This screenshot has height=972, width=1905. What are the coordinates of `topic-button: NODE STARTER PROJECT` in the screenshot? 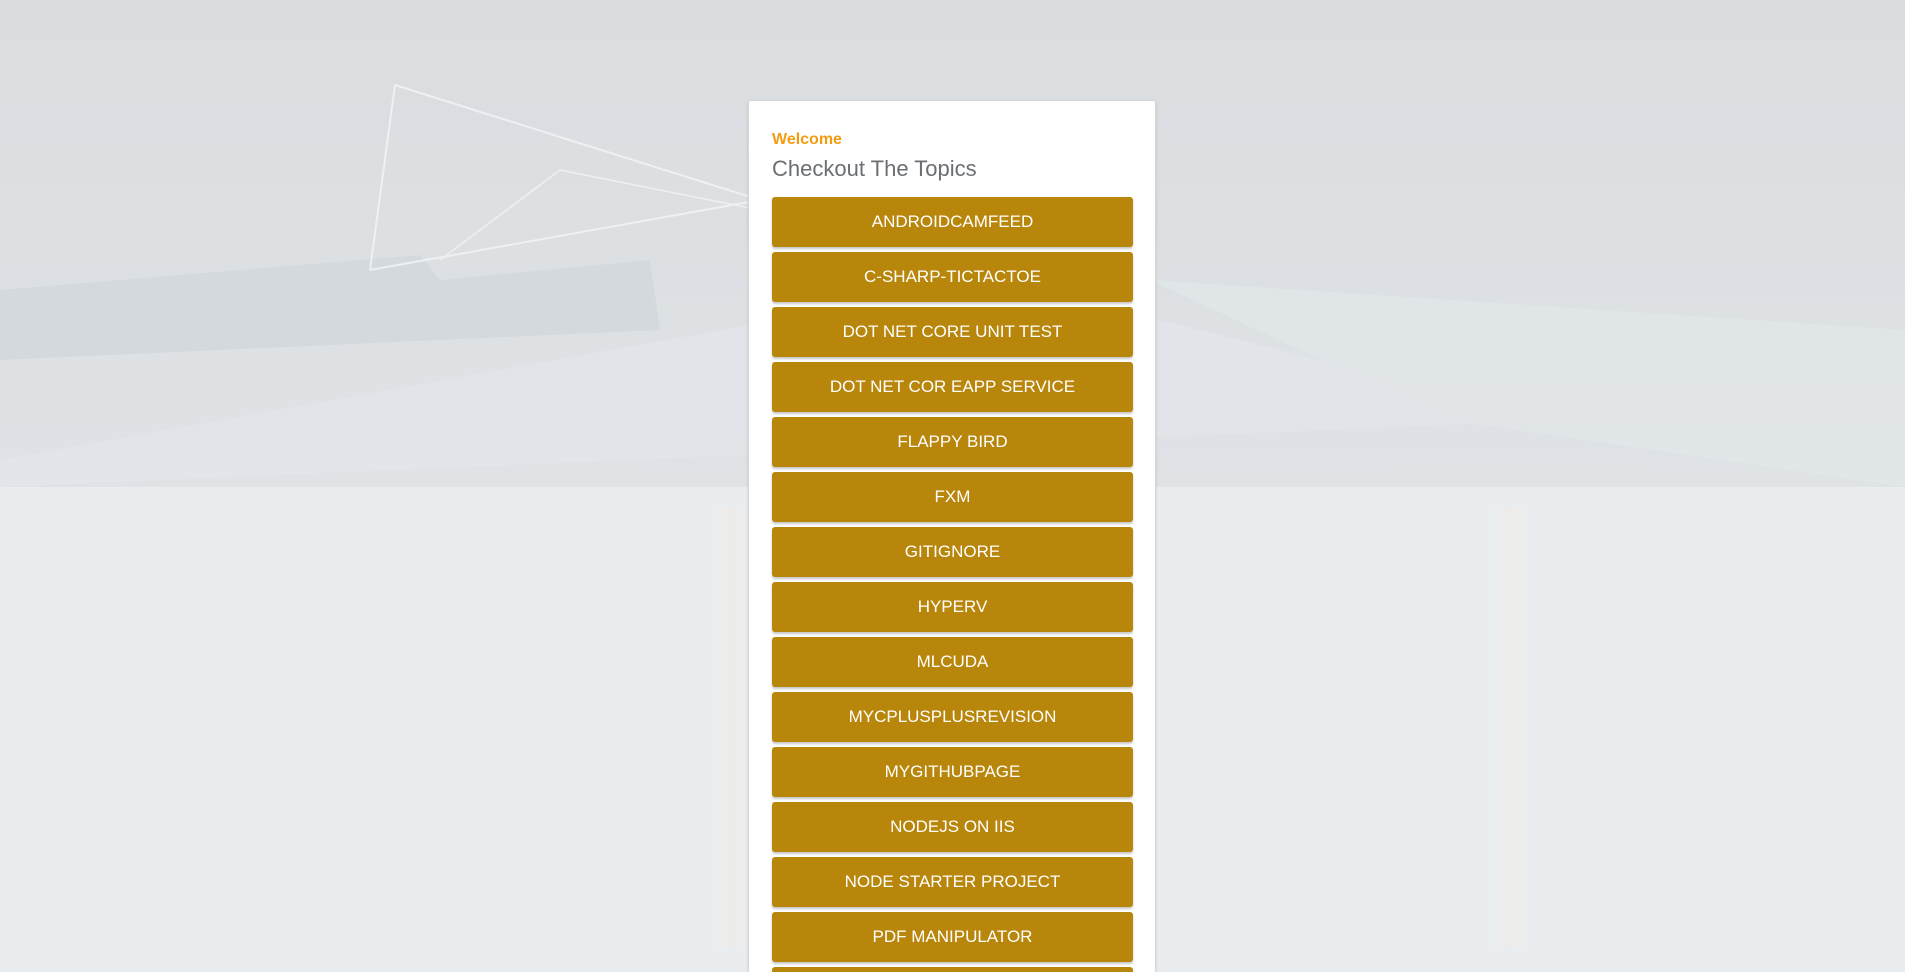 It's located at (952, 882).